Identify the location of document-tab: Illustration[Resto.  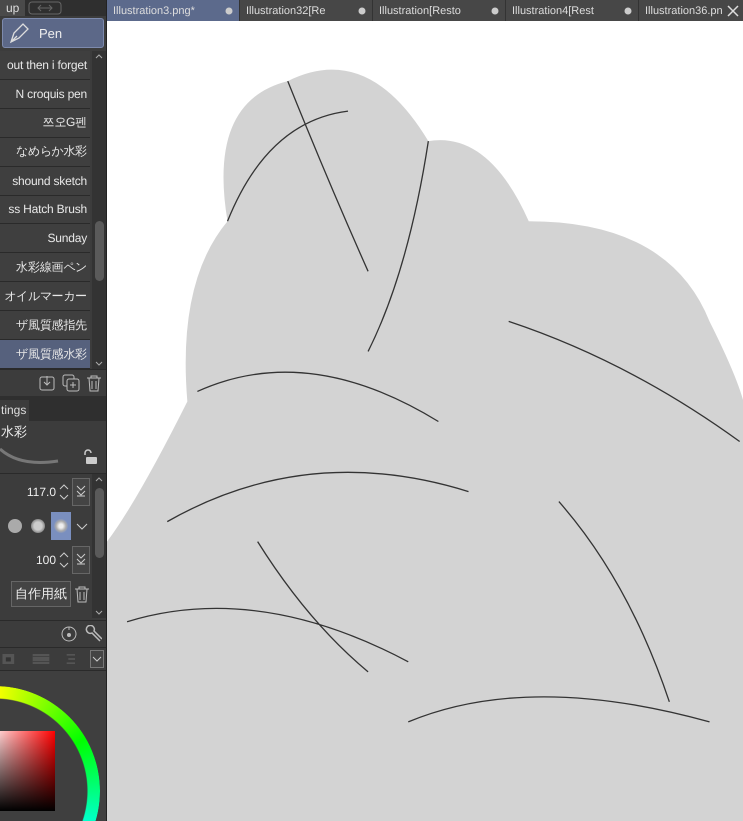
(439, 10).